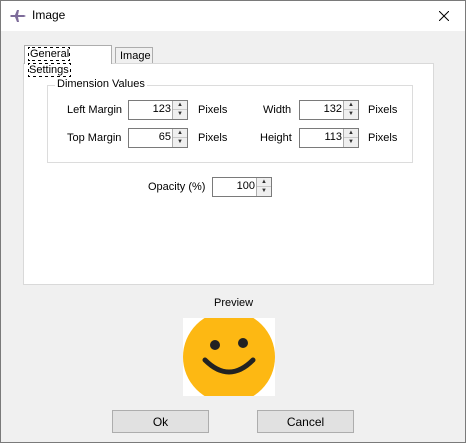  I want to click on left-margin-spinner: 123 ▲ ▼, so click(158, 110).